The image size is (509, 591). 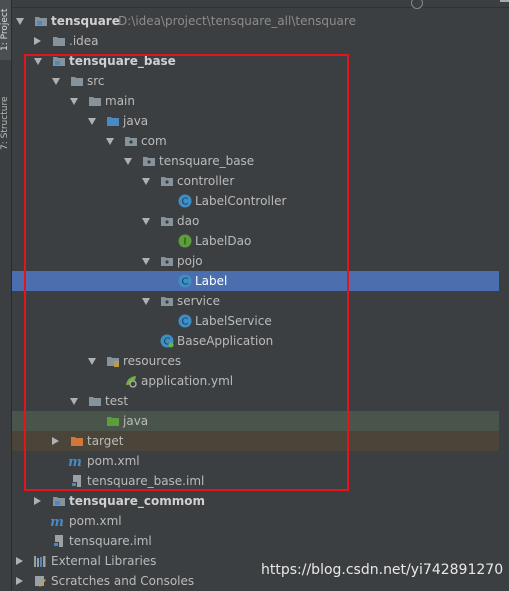 I want to click on tree-item-label: External Libraries, so click(x=104, y=561).